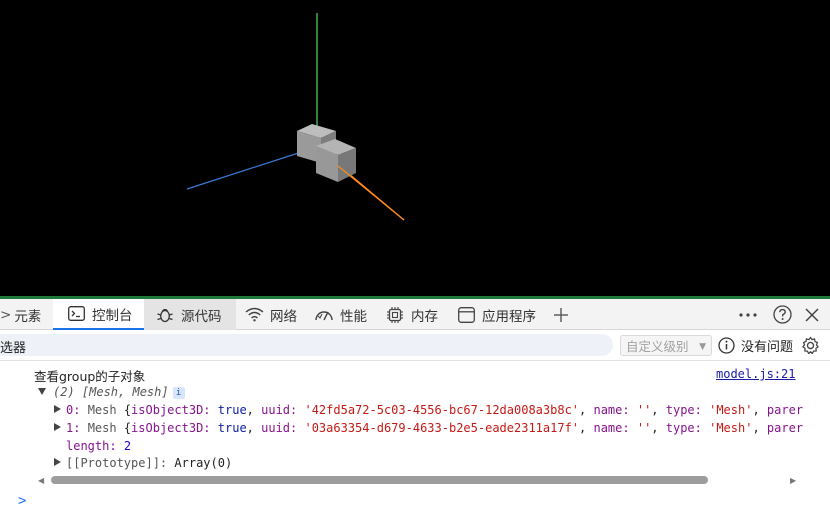 The height and width of the screenshot is (514, 830). I want to click on plus-icon, so click(561, 314).